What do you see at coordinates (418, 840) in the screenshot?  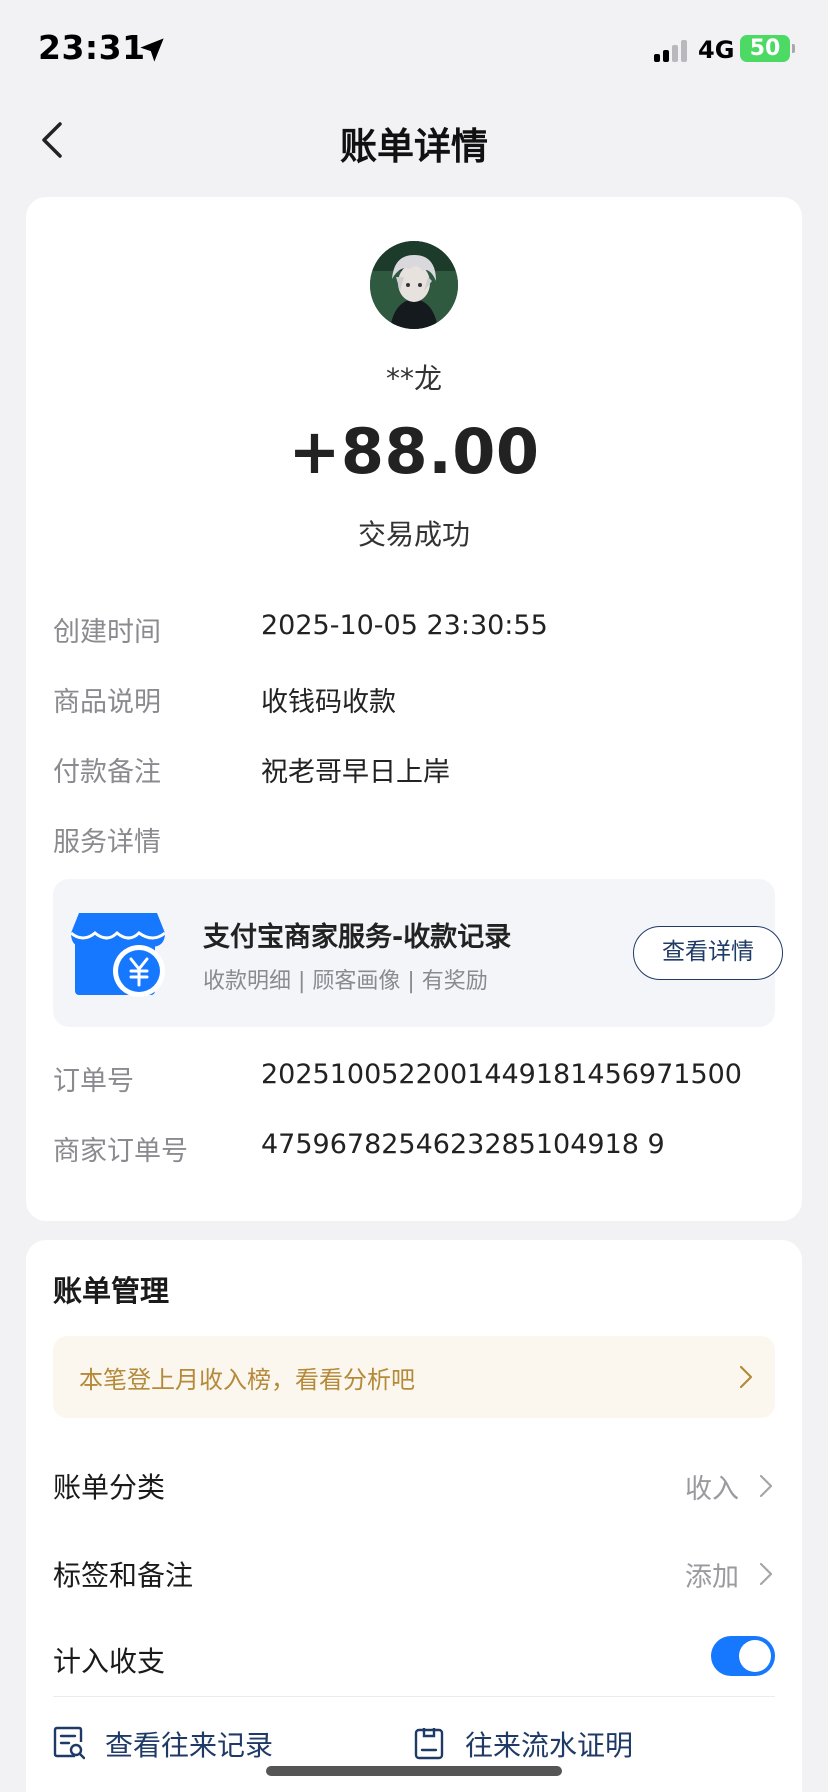 I see `service-detail-row: 服务详情` at bounding box center [418, 840].